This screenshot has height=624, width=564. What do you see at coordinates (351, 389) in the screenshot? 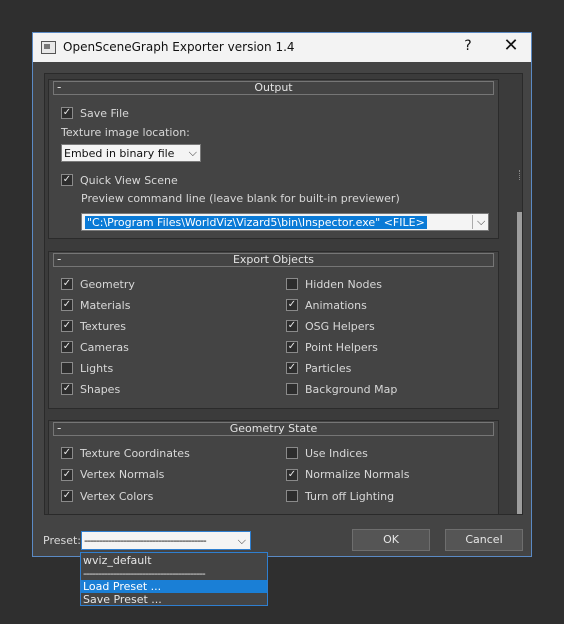
I see `option-label: Background Map` at bounding box center [351, 389].